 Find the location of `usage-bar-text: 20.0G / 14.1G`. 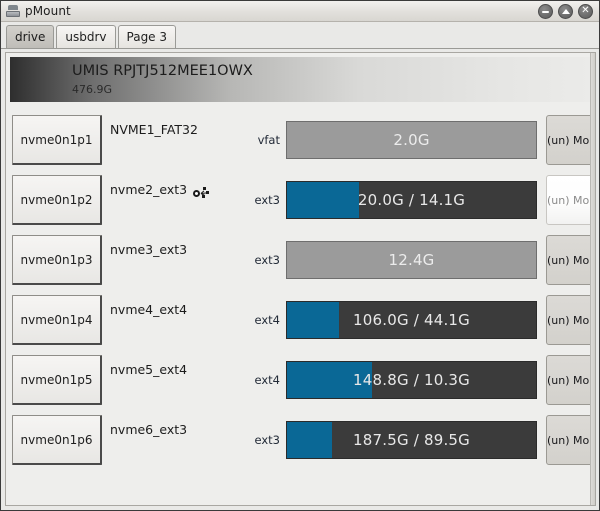

usage-bar-text: 20.0G / 14.1G is located at coordinates (411, 200).